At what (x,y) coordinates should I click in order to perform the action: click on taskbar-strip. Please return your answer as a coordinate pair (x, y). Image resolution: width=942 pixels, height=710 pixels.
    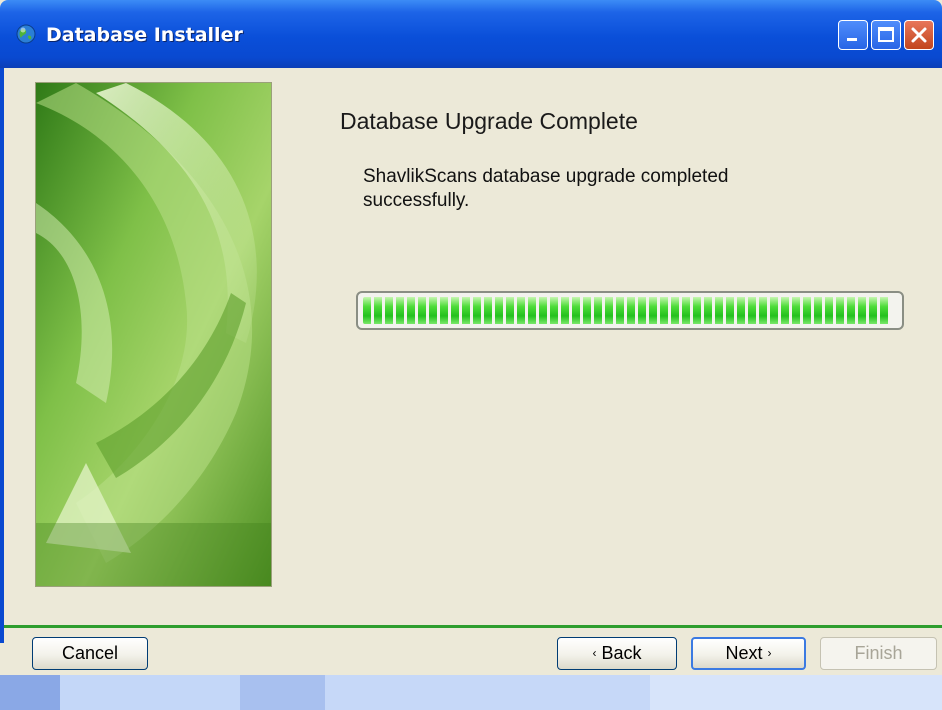
    Looking at the image, I should click on (471, 692).